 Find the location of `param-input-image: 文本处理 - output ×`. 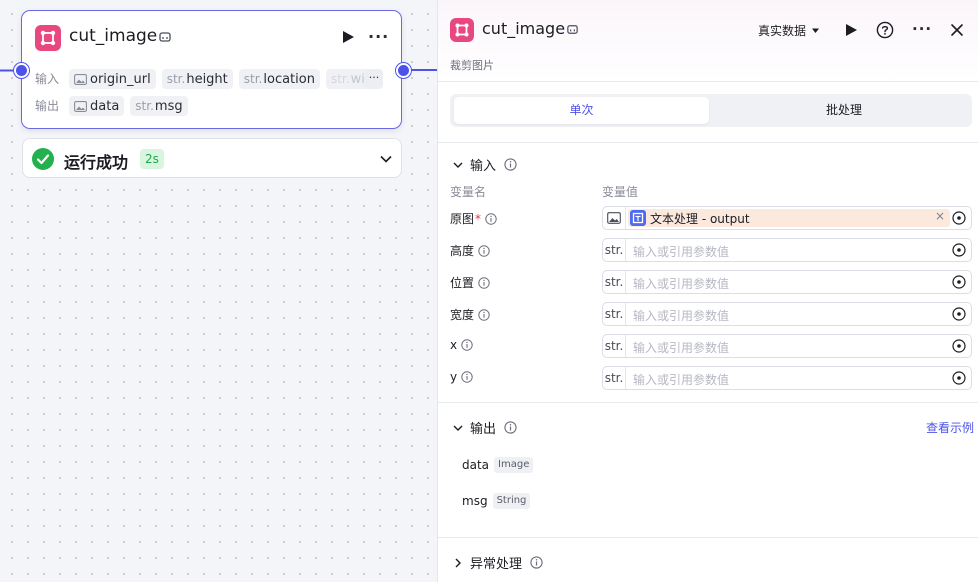

param-input-image: 文本处理 - output × is located at coordinates (787, 218).